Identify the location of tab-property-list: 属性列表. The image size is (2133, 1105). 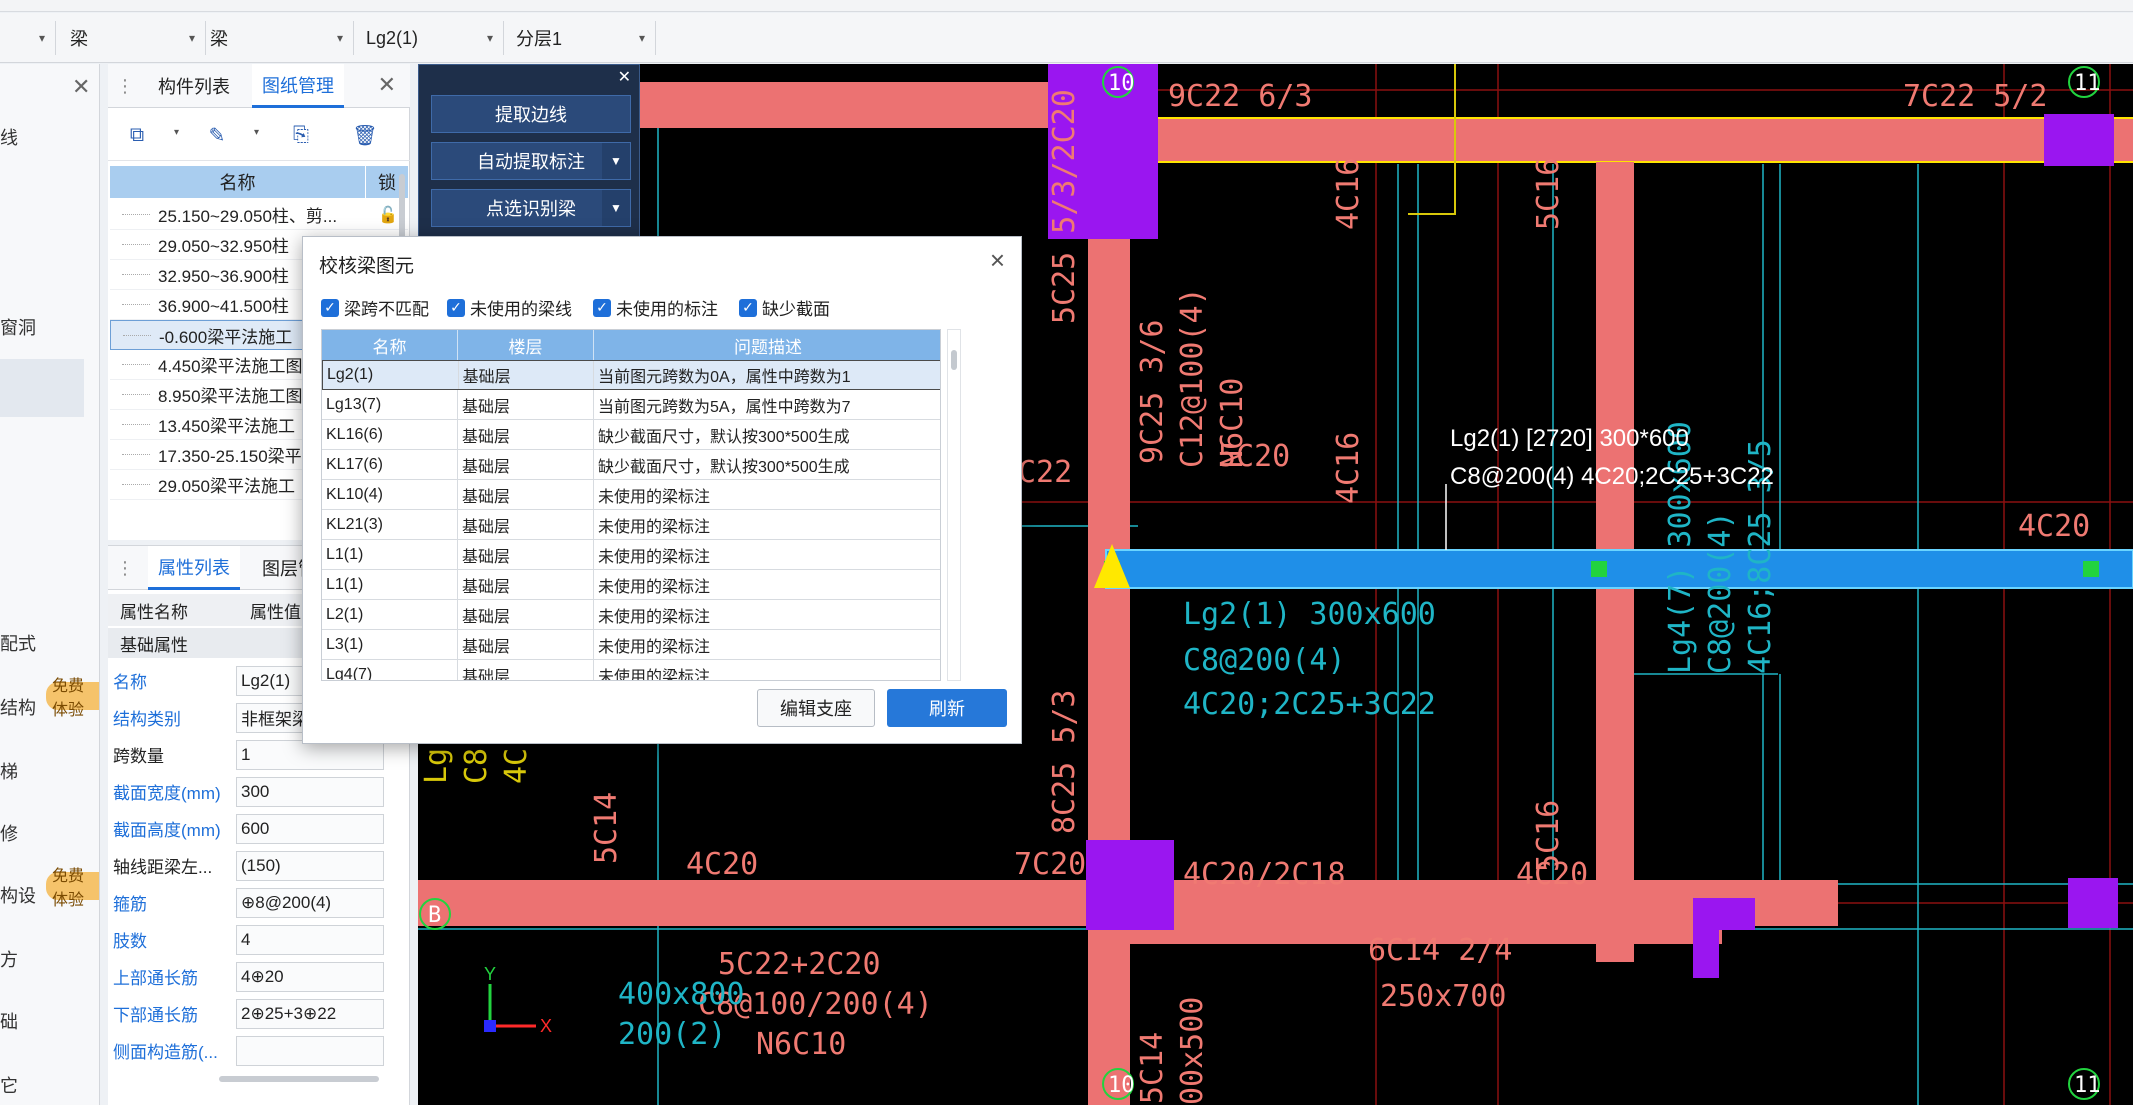
(194, 568).